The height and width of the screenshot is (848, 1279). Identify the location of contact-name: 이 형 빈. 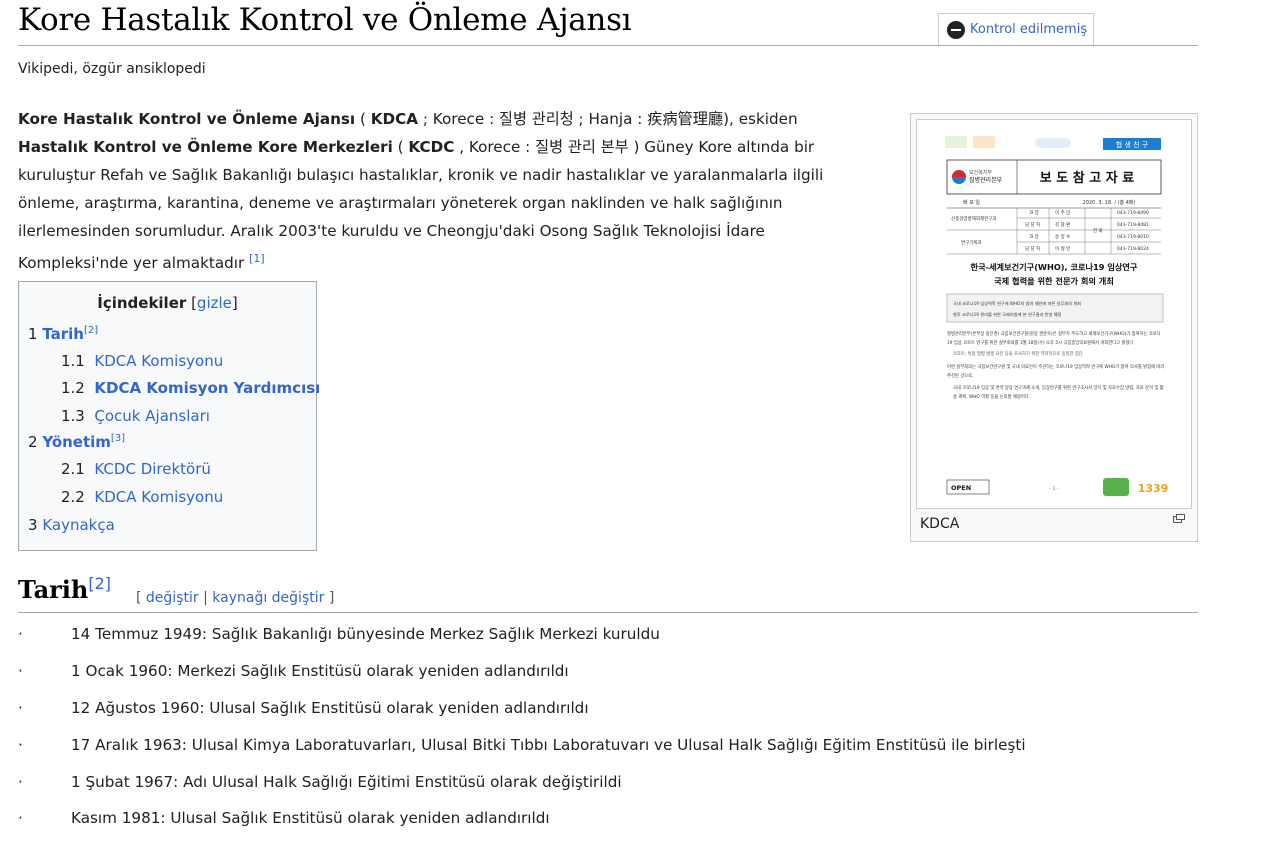
(1062, 248).